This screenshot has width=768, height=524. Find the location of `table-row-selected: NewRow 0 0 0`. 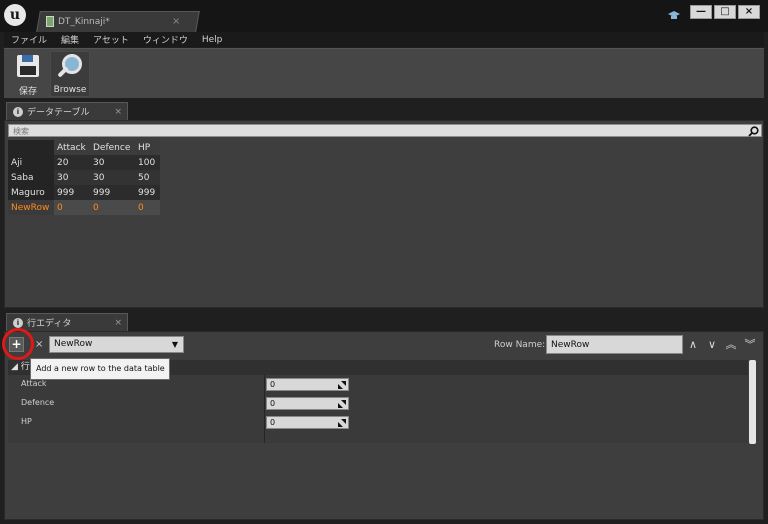

table-row-selected: NewRow 0 0 0 is located at coordinates (84, 207).